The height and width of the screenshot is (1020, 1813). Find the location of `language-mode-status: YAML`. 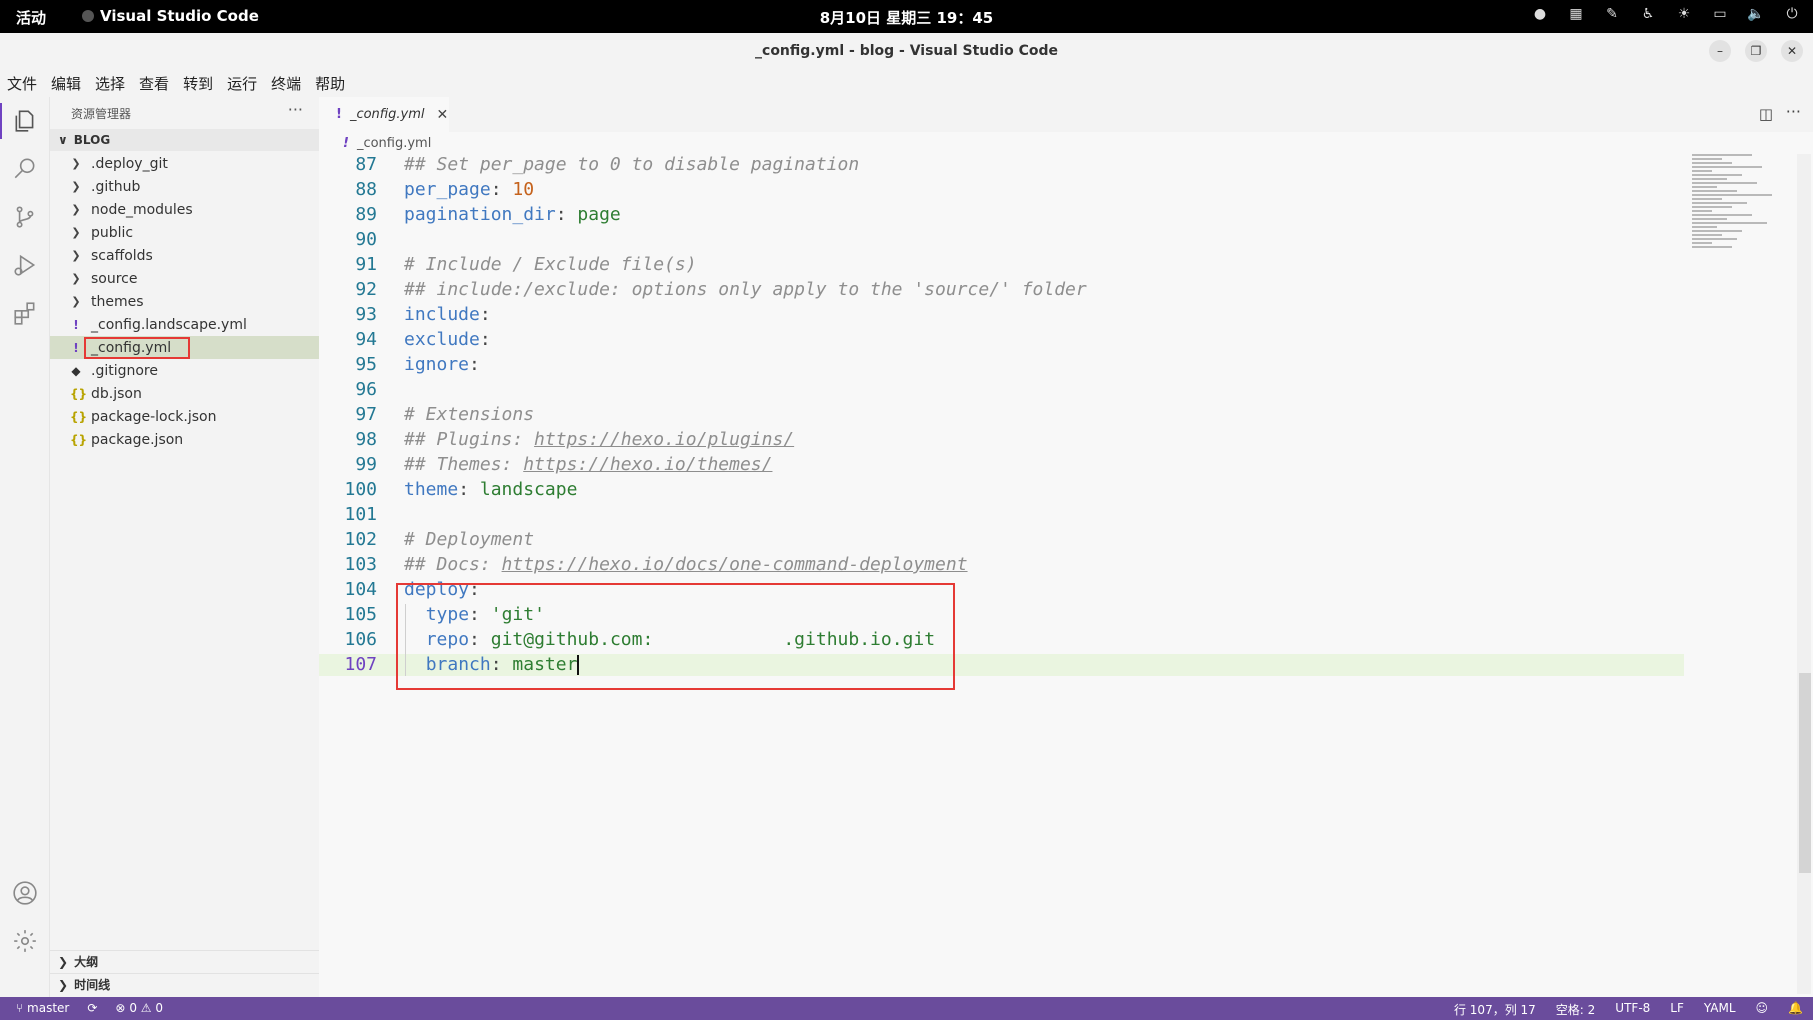

language-mode-status: YAML is located at coordinates (1720, 1009).